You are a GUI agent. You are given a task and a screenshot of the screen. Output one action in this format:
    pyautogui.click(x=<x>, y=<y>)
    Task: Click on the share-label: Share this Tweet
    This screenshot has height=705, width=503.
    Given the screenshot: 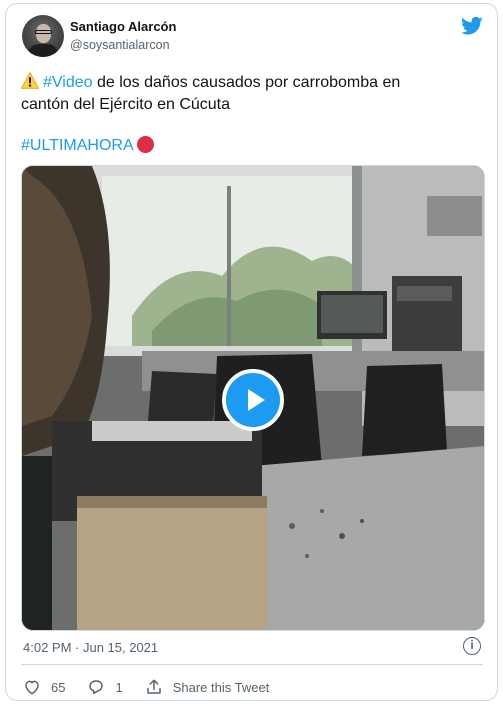 What is the action you would take?
    pyautogui.click(x=221, y=687)
    